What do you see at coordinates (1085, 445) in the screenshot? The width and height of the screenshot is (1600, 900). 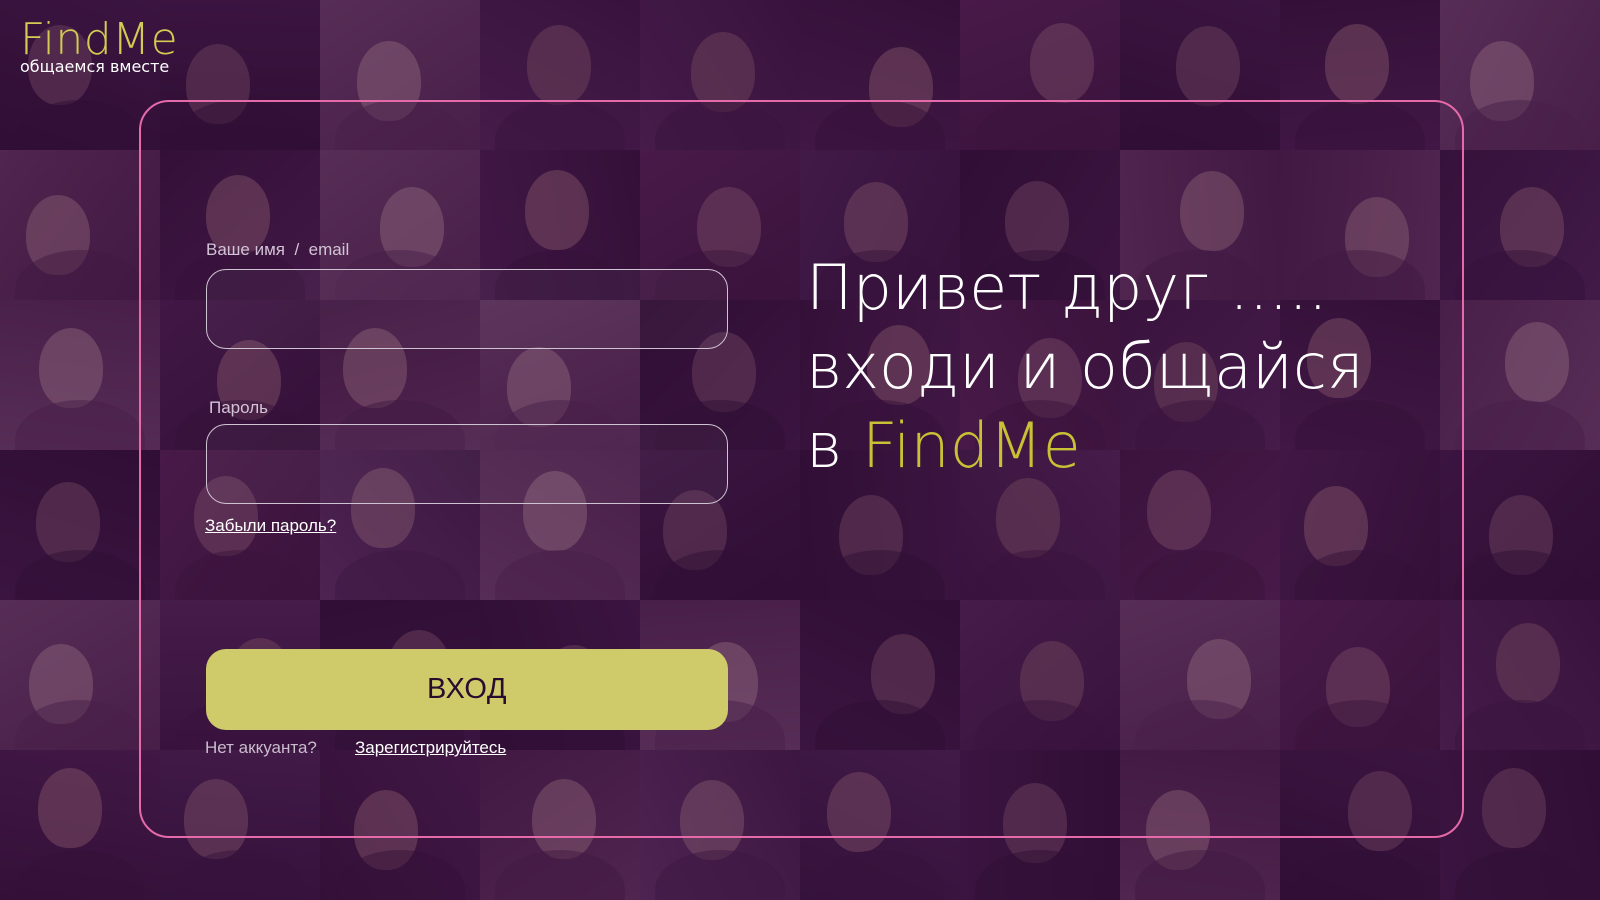 I see `greeting-line-3: в FindMe` at bounding box center [1085, 445].